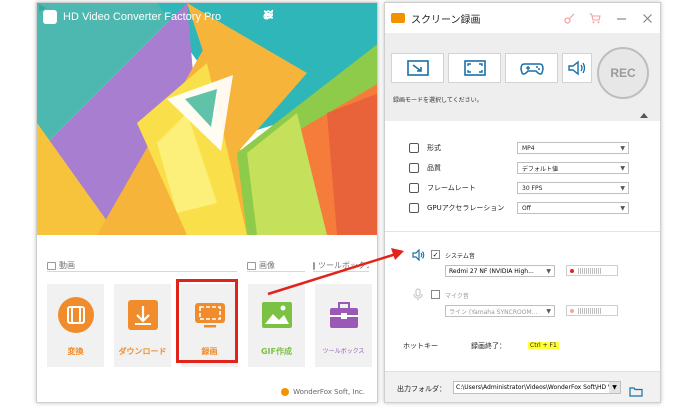  Describe the element at coordinates (526, 208) in the screenshot. I see `gpu-value: Off` at that location.